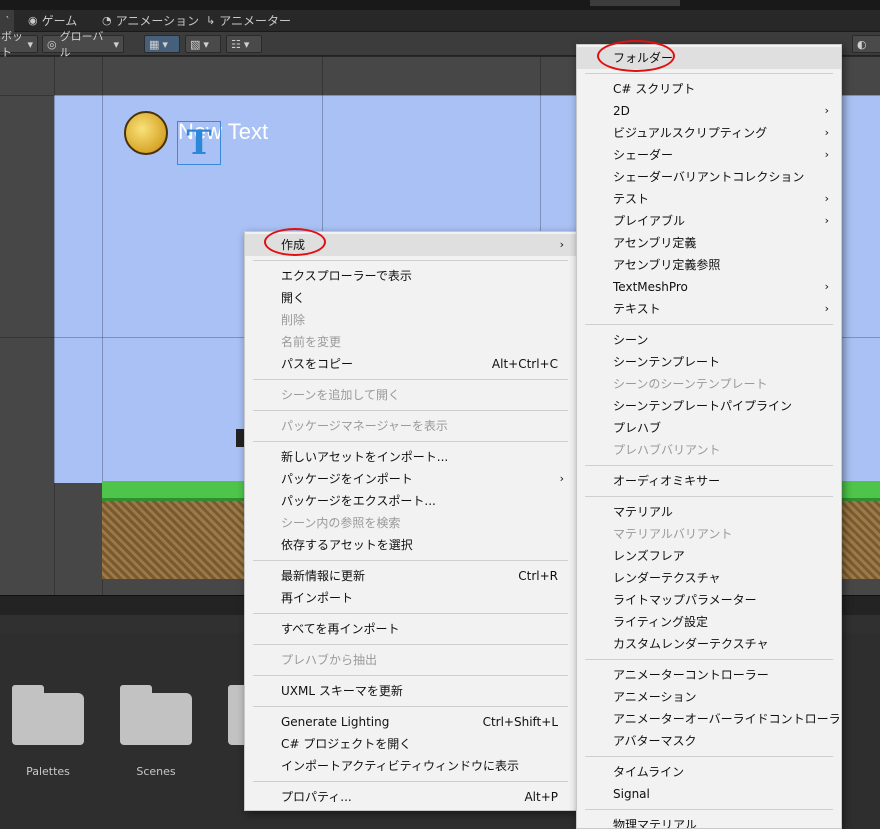 The width and height of the screenshot is (880, 829). What do you see at coordinates (709, 340) in the screenshot?
I see `create-submenu-item: シーン` at bounding box center [709, 340].